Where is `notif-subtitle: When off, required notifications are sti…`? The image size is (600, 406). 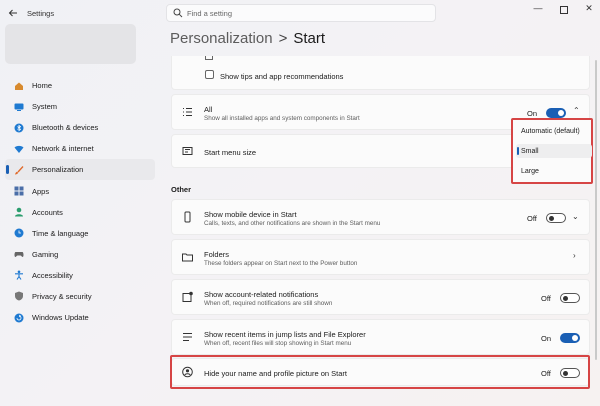
notif-subtitle: When off, required notifications are sti… is located at coordinates (268, 303).